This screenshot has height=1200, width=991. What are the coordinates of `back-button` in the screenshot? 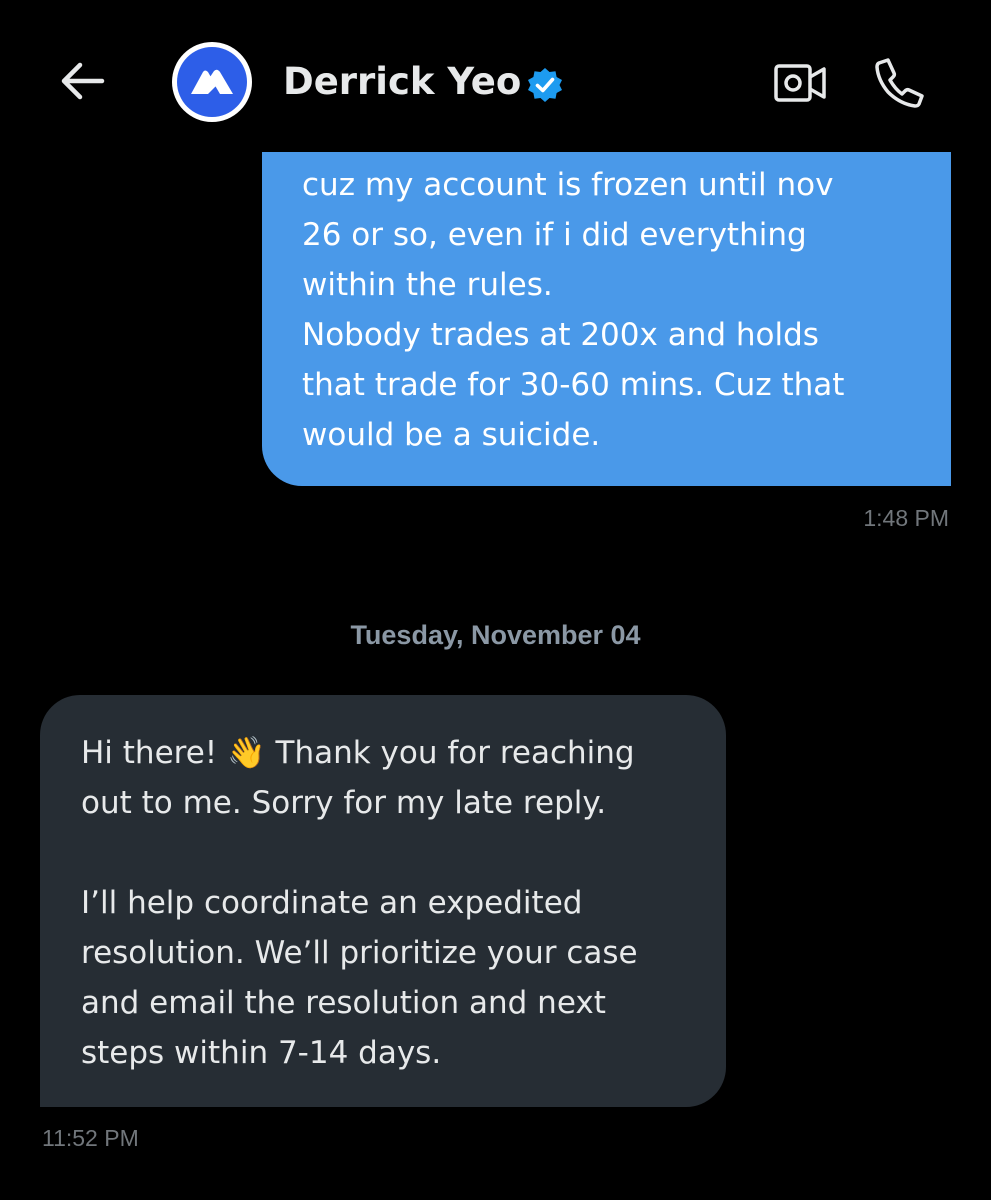 It's located at (82, 81).